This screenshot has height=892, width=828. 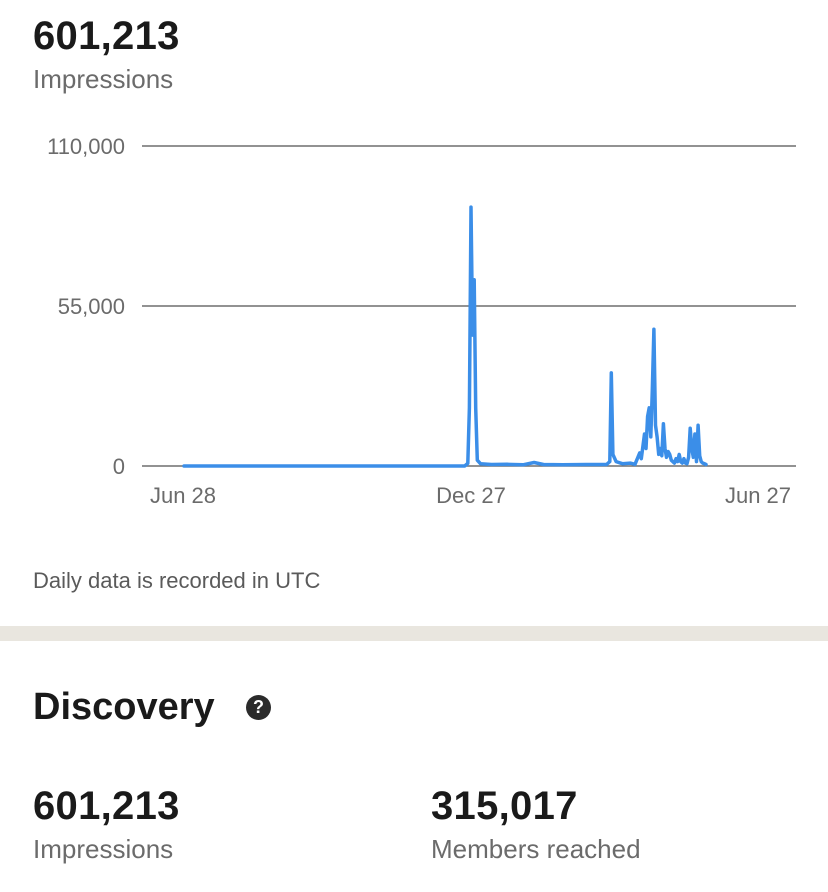 I want to click on section-divider, so click(x=414, y=633).